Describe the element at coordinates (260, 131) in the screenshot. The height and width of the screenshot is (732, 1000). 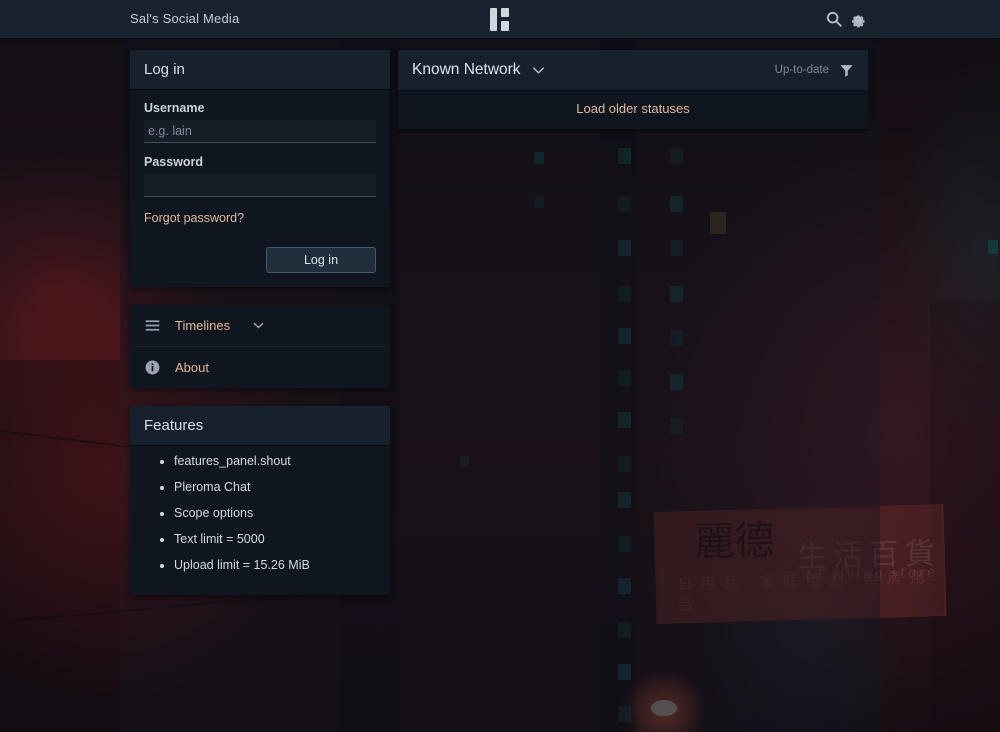
I see `username-input` at that location.